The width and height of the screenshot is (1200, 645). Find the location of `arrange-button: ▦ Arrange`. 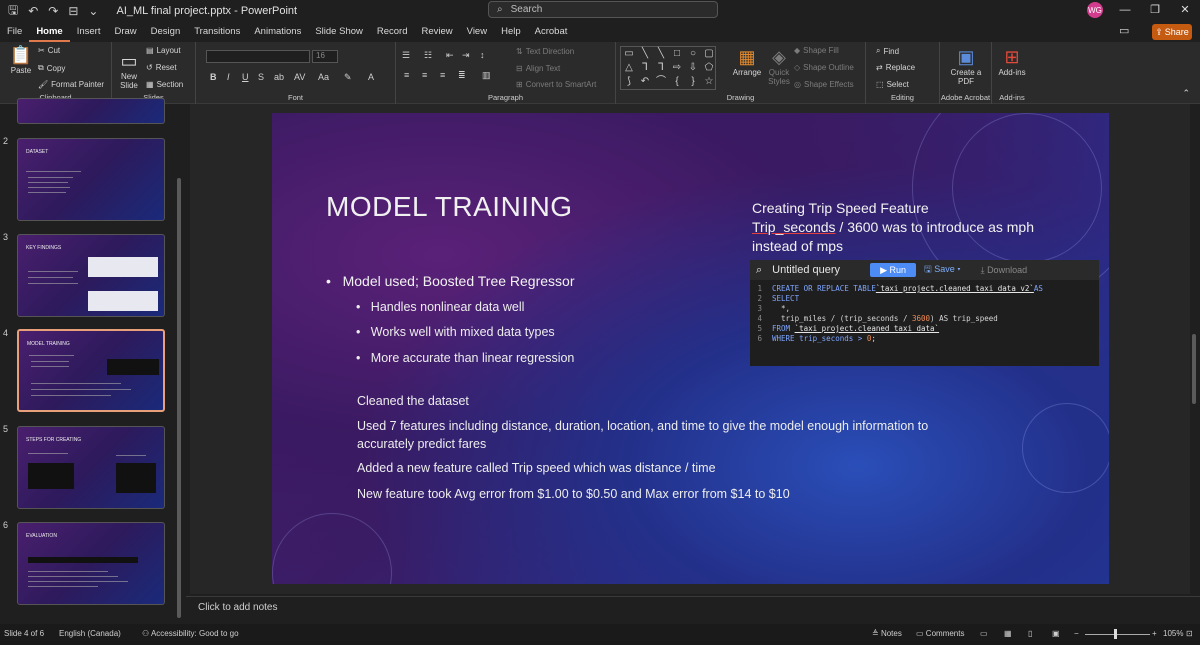

arrange-button: ▦ Arrange is located at coordinates (747, 61).